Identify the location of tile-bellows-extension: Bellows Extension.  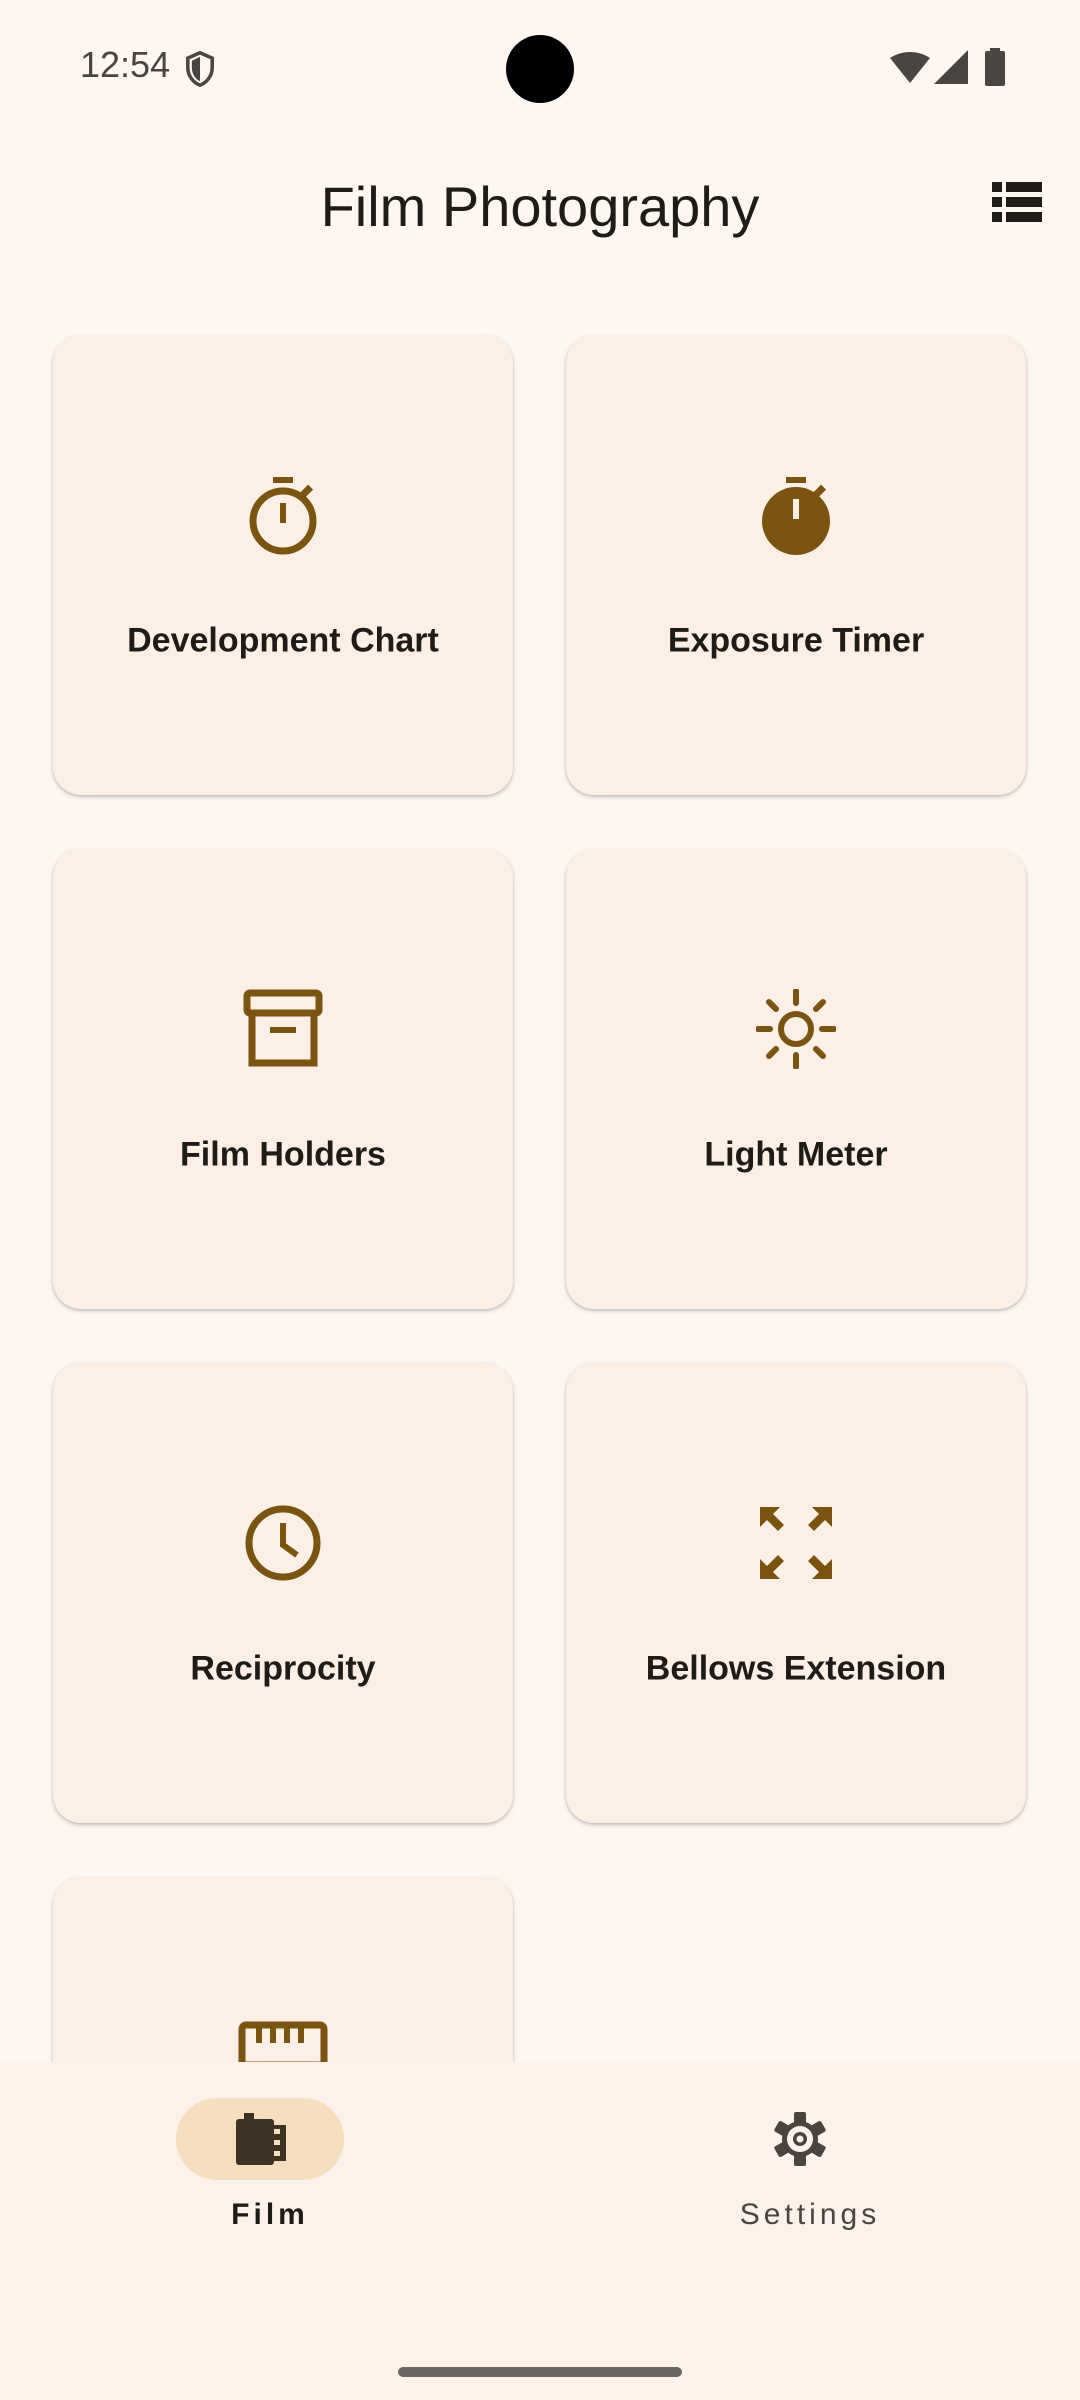
(796, 1593).